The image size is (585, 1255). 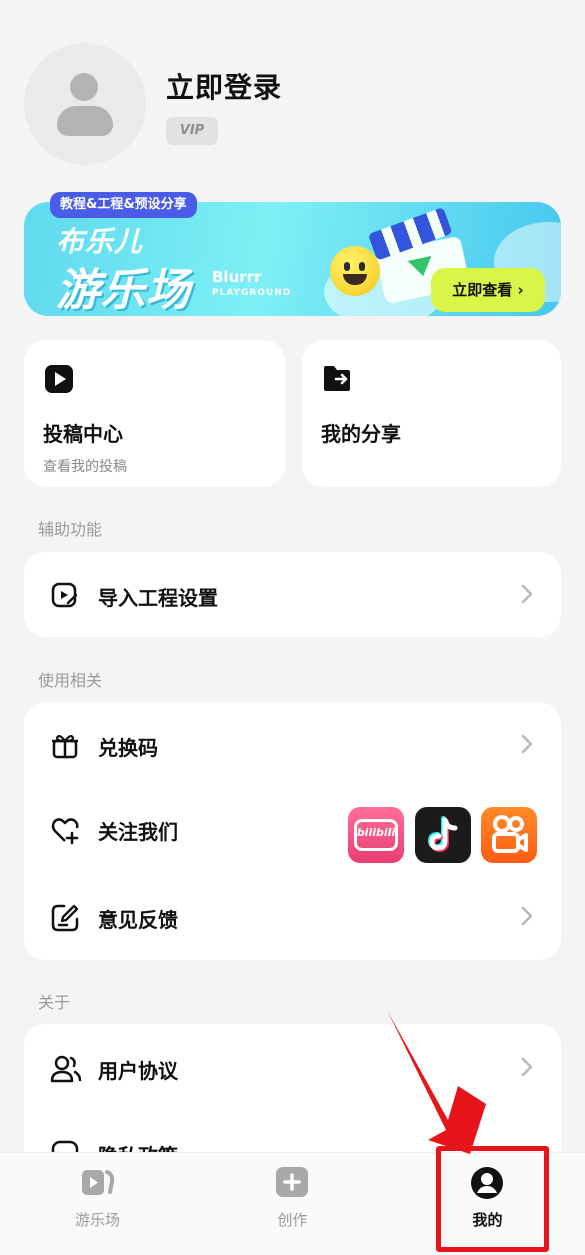 I want to click on card-subtitle: 查看我的投稿, so click(x=85, y=467).